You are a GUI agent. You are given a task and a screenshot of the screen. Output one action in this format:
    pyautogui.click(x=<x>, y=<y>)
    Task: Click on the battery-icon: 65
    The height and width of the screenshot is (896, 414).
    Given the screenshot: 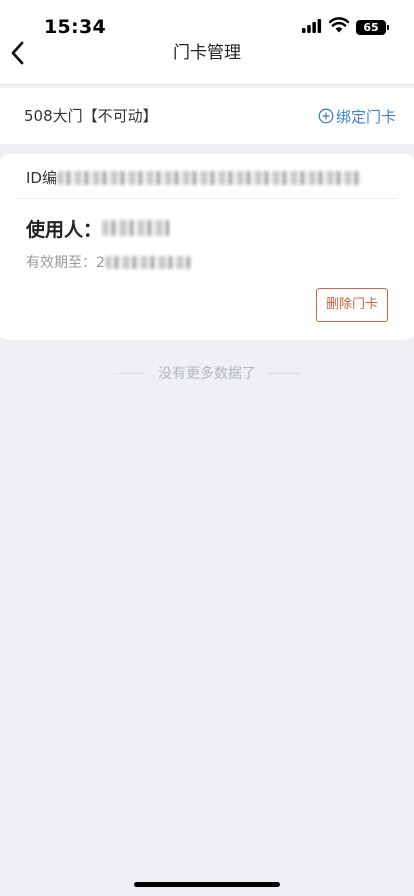 What is the action you would take?
    pyautogui.click(x=371, y=27)
    